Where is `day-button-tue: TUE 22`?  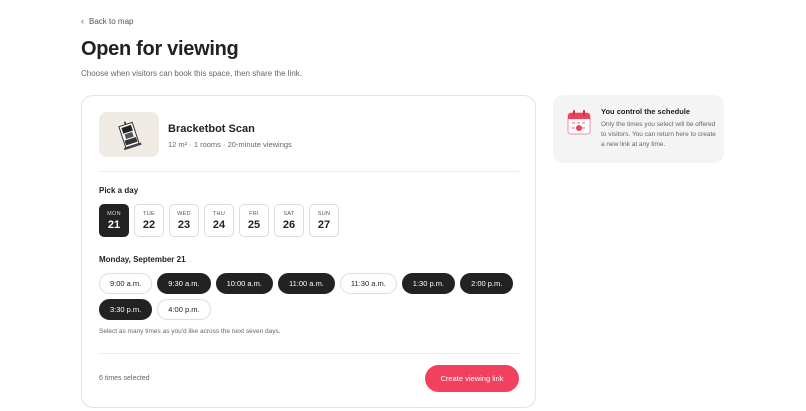
day-button-tue: TUE 22 is located at coordinates (149, 220).